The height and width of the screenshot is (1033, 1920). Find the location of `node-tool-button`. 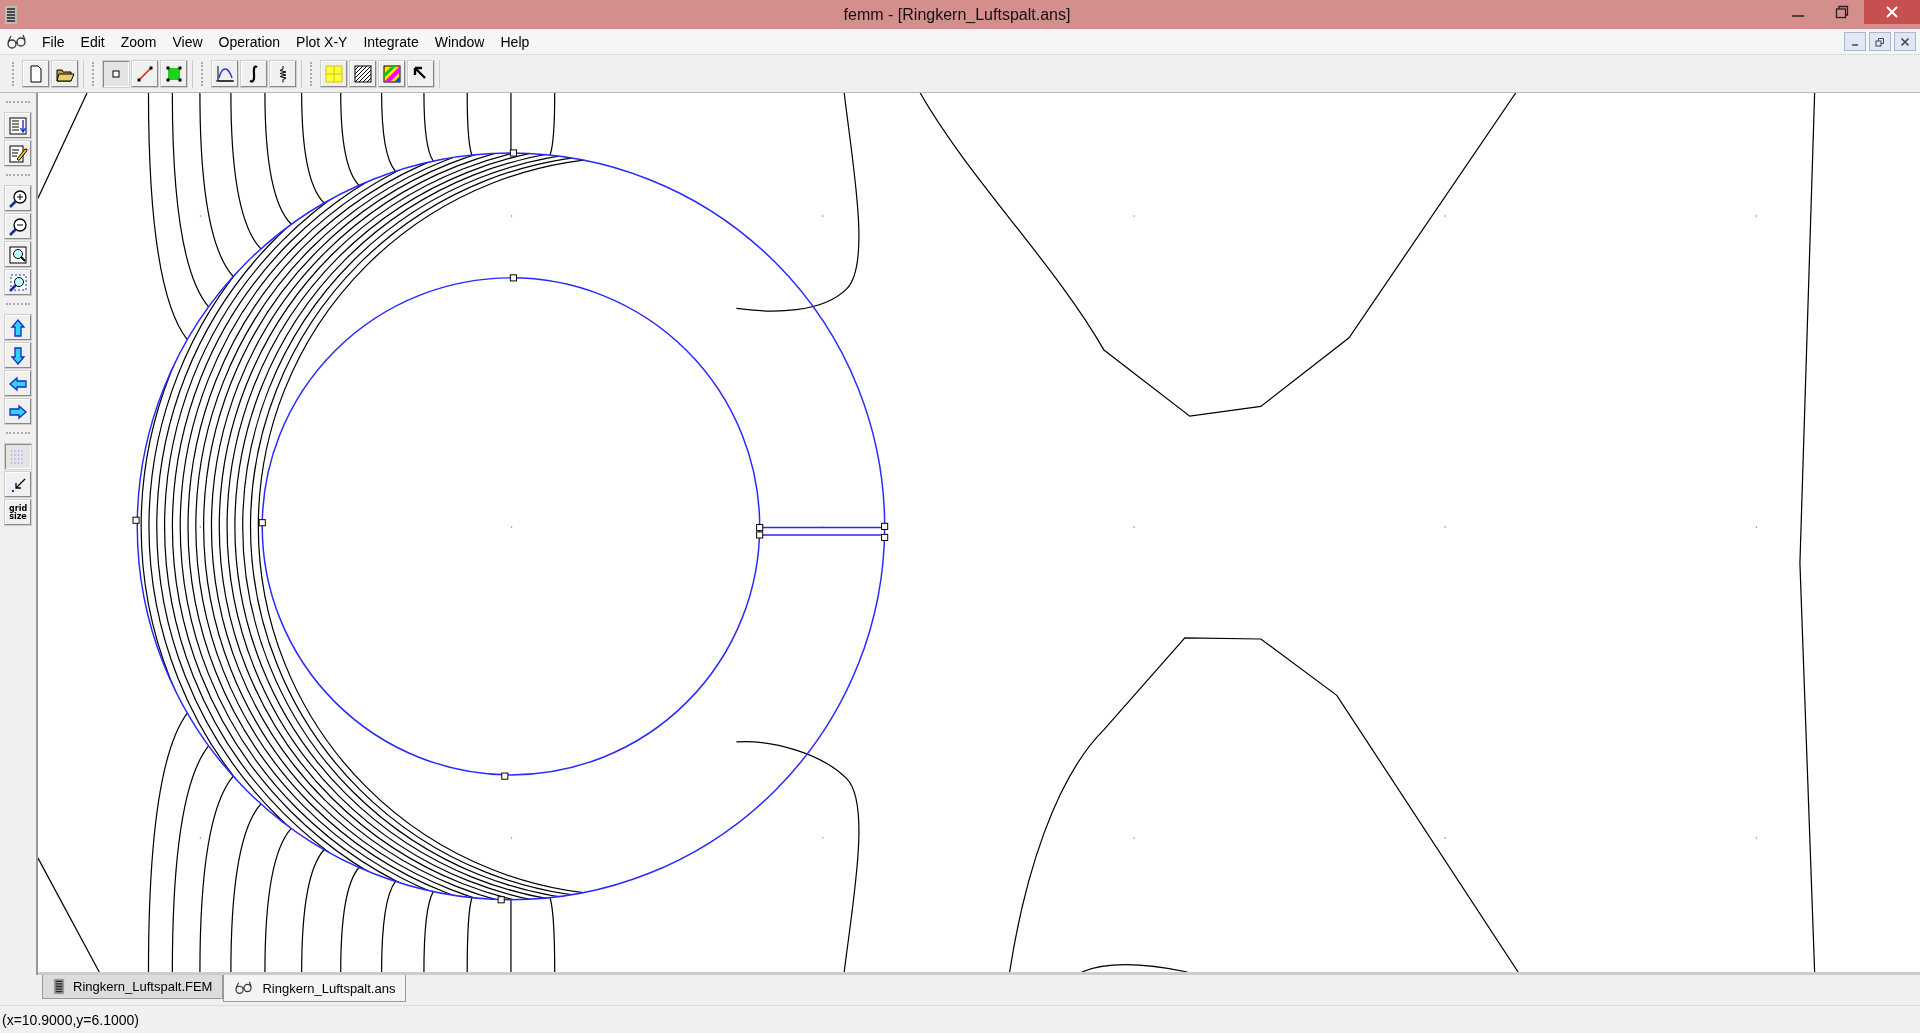

node-tool-button is located at coordinates (116, 73).